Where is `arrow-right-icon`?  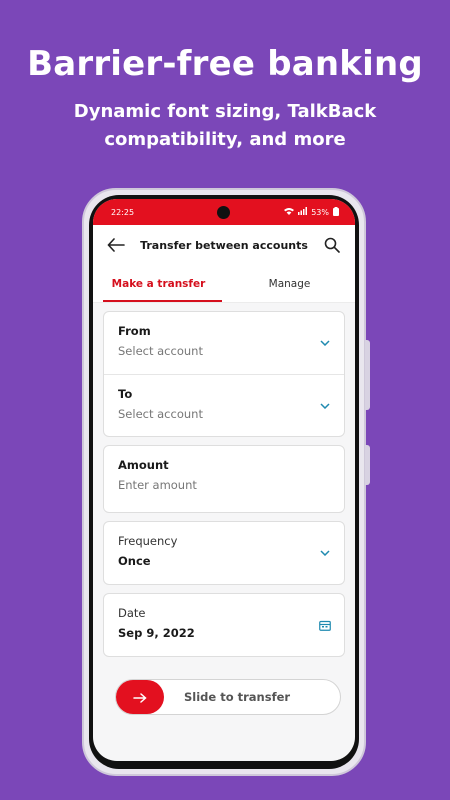
arrow-right-icon is located at coordinates (140, 697).